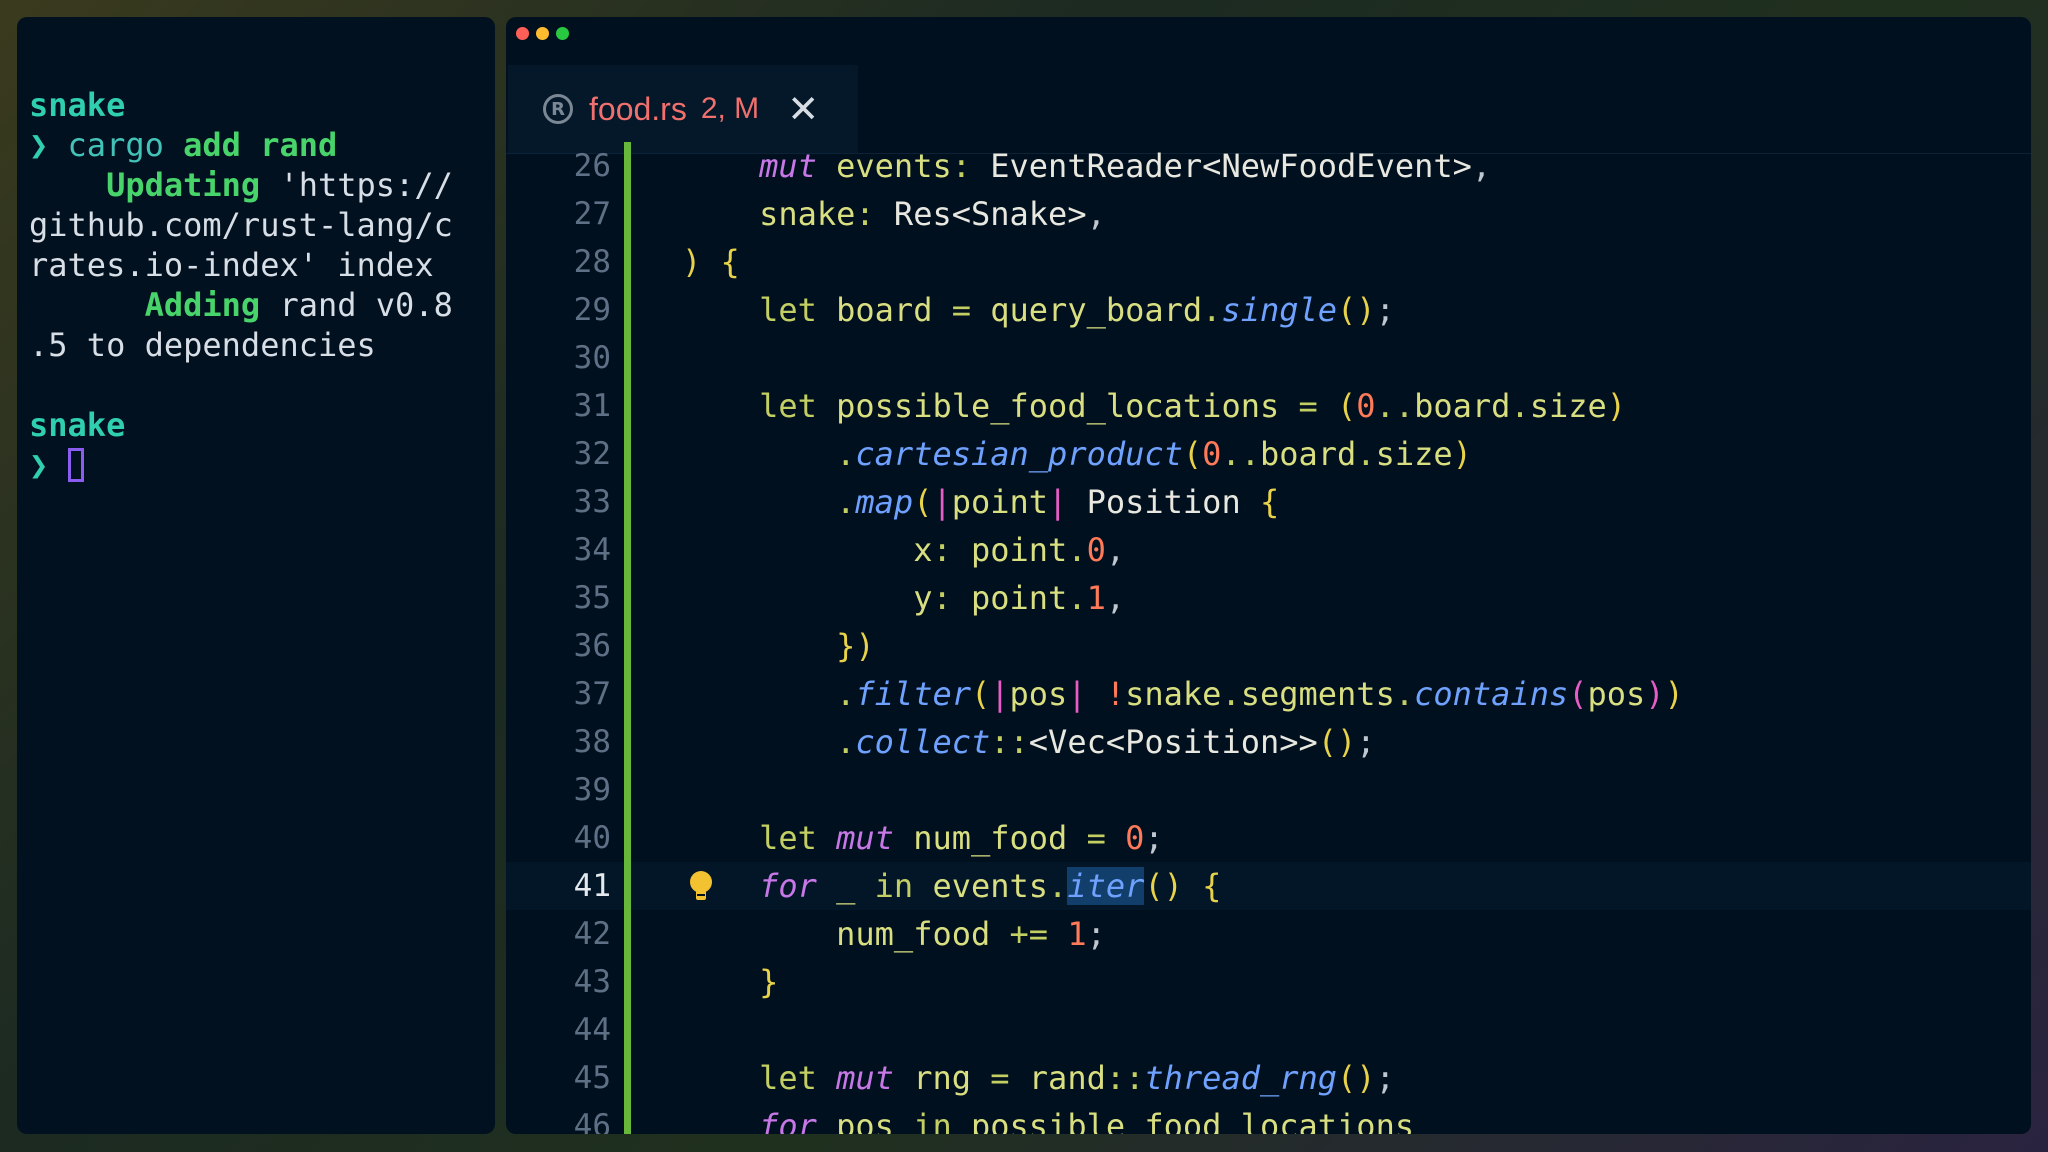  I want to click on code-token: ), so click(1674, 694).